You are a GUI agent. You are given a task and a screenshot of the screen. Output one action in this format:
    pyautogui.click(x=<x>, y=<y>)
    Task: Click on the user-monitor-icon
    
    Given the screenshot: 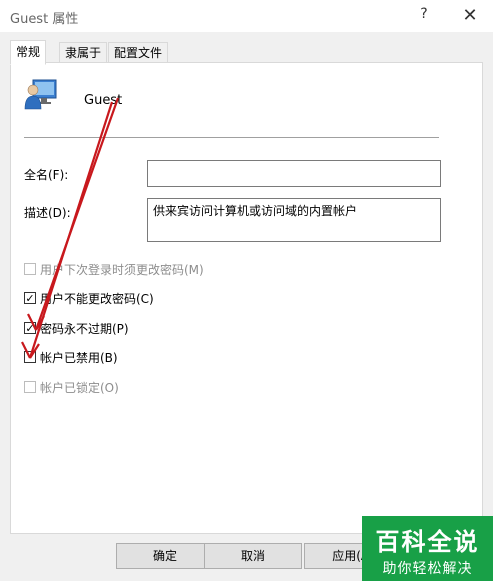 What is the action you would take?
    pyautogui.click(x=40, y=94)
    